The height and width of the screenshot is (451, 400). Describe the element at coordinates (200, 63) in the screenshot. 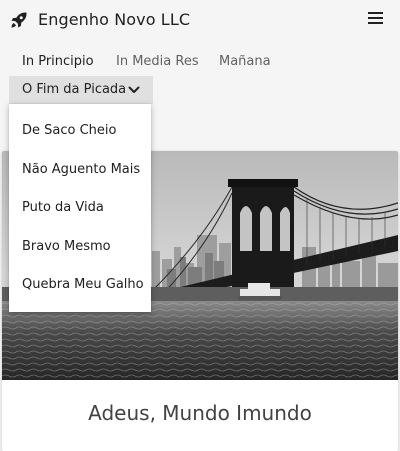

I see `tab-bar: In Principio In Media Res Mañana` at that location.